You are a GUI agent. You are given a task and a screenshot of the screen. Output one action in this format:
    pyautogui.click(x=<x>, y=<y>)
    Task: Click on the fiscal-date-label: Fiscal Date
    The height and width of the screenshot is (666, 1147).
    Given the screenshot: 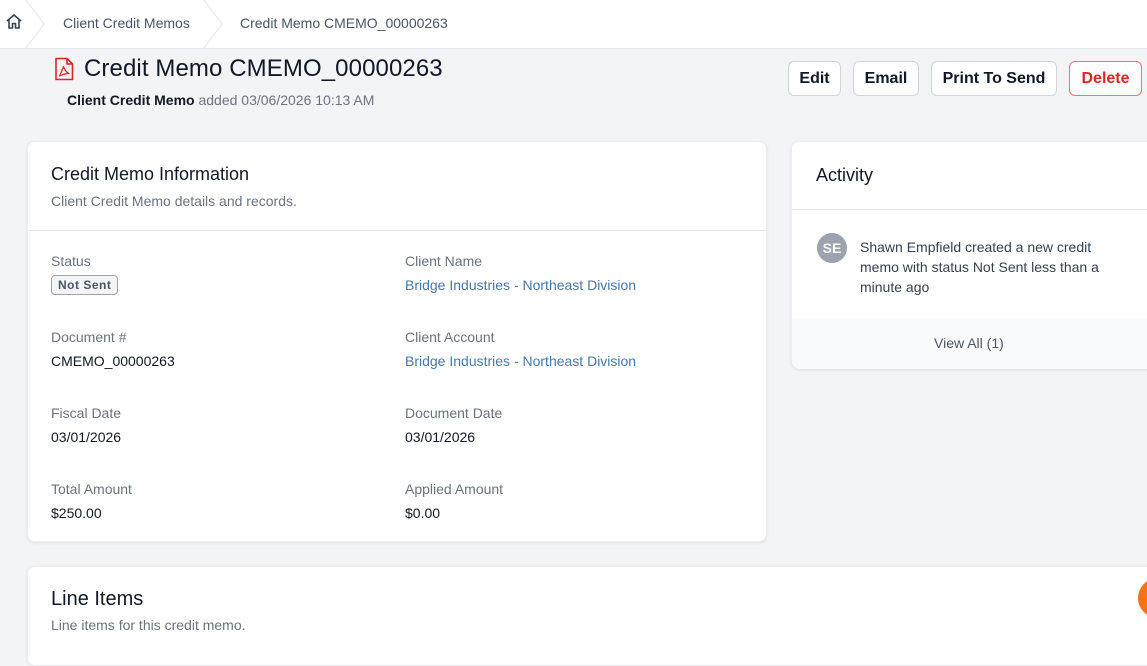 What is the action you would take?
    pyautogui.click(x=86, y=413)
    